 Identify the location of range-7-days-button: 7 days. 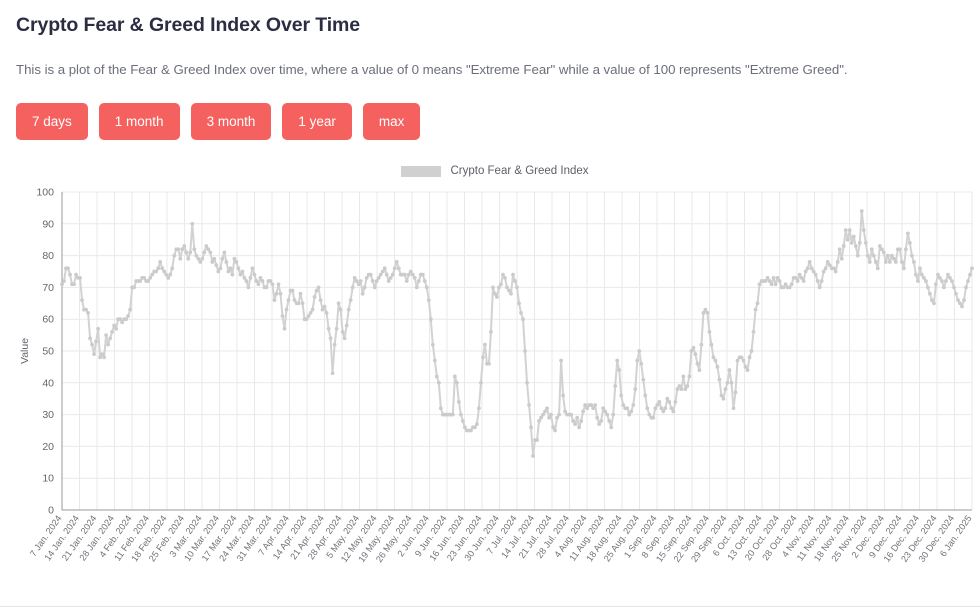
(52, 121).